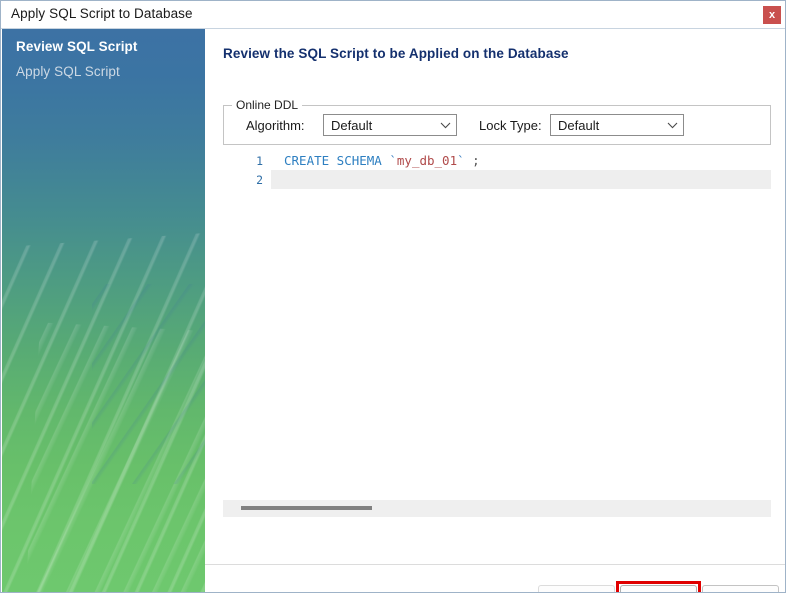  Describe the element at coordinates (393, 15) in the screenshot. I see `title-bar: Apply SQL Script to Database x` at that location.